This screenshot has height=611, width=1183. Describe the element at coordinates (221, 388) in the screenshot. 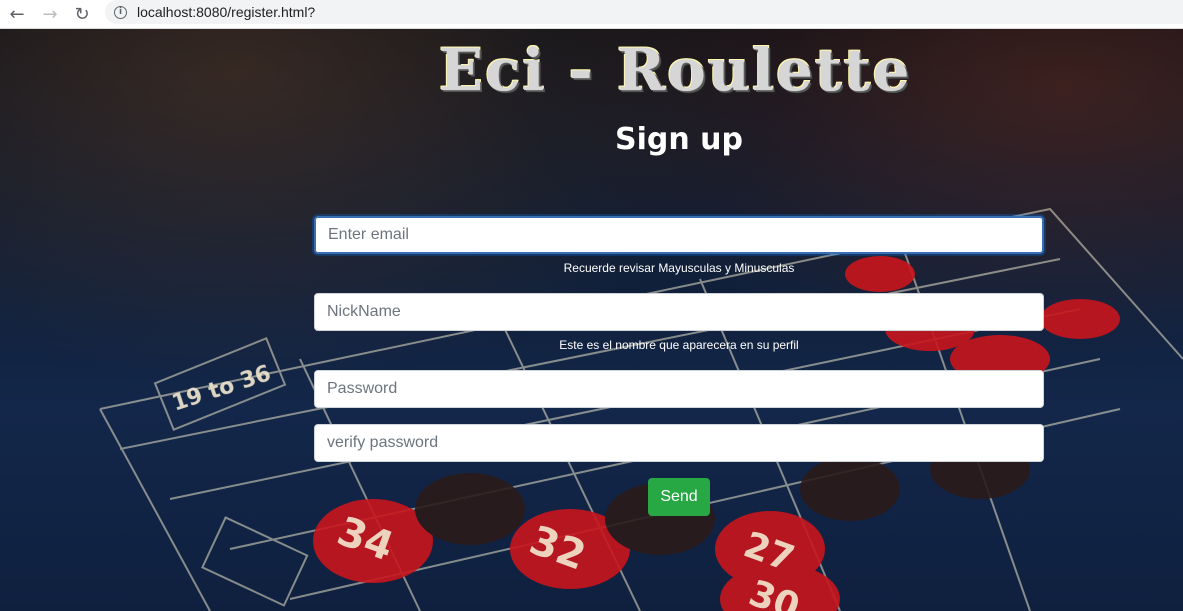

I see `svg-text: 19 to 36` at that location.